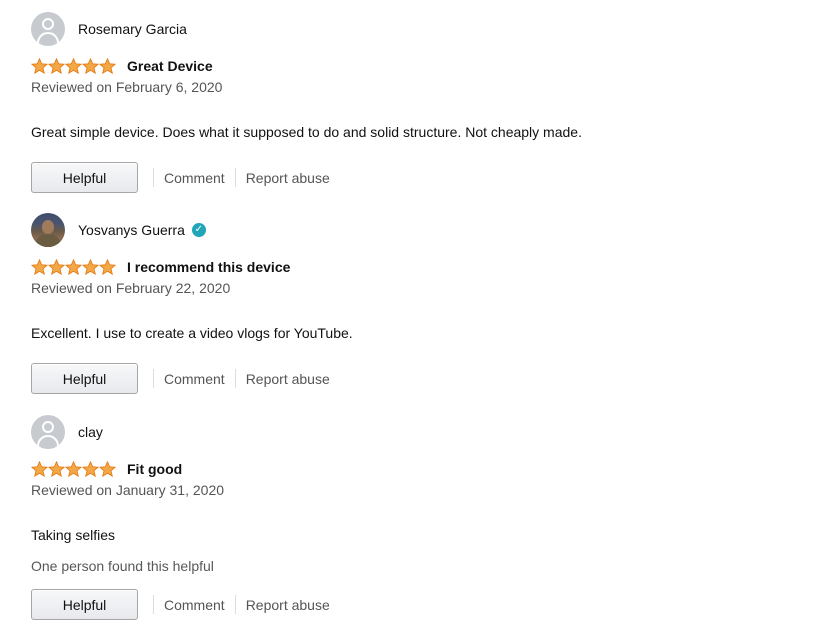 This screenshot has width=830, height=636. I want to click on helpful-count: One person found this helpful, so click(122, 566).